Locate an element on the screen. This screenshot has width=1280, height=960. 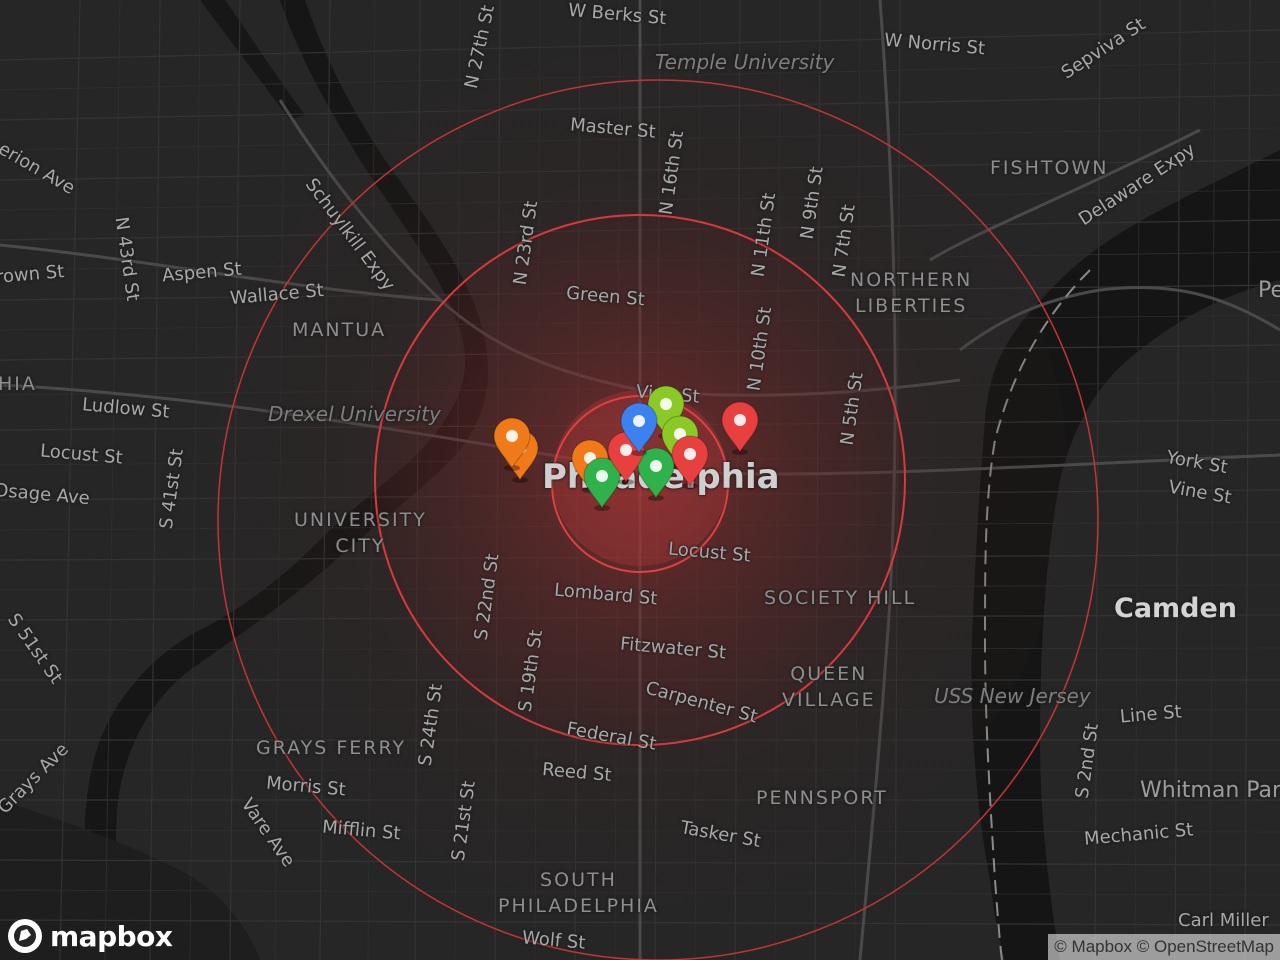
map-attribution: © Mapbox © OpenStreetMap is located at coordinates (1164, 947).